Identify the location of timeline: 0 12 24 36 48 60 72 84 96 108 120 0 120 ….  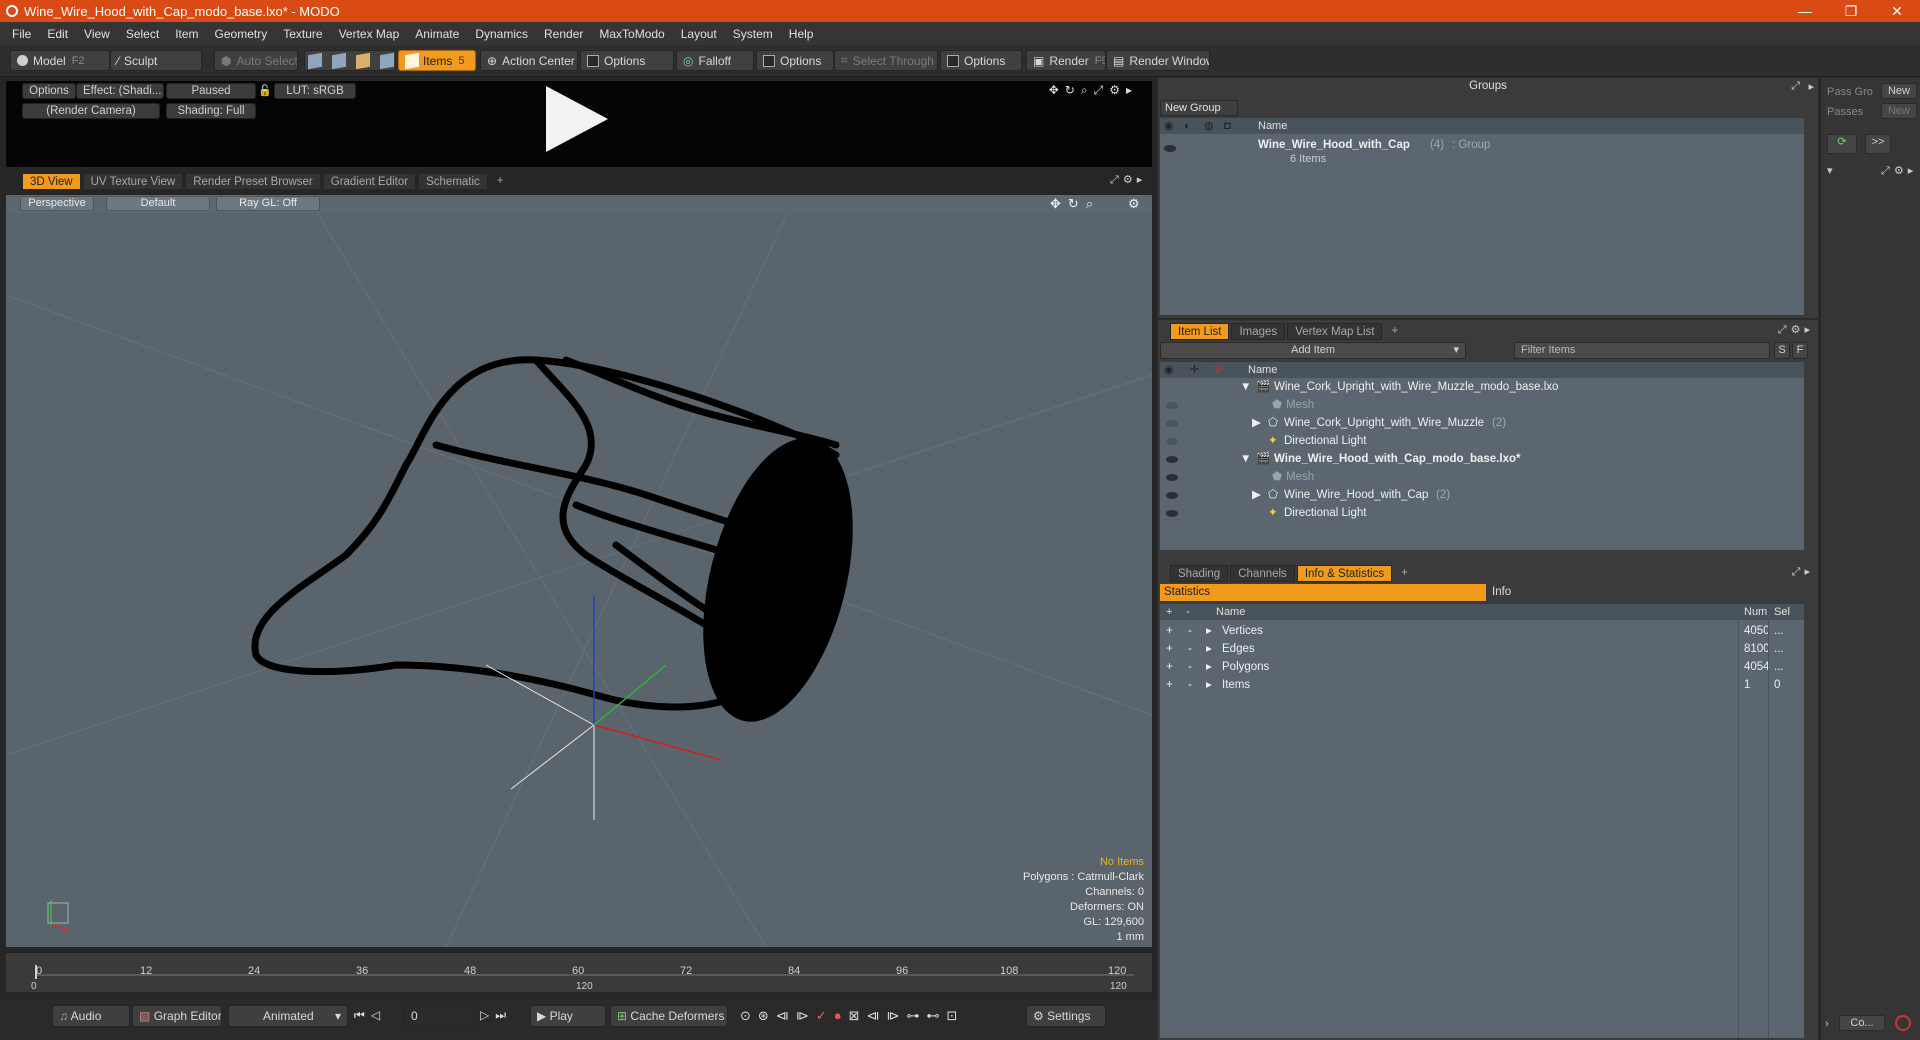
(579, 972).